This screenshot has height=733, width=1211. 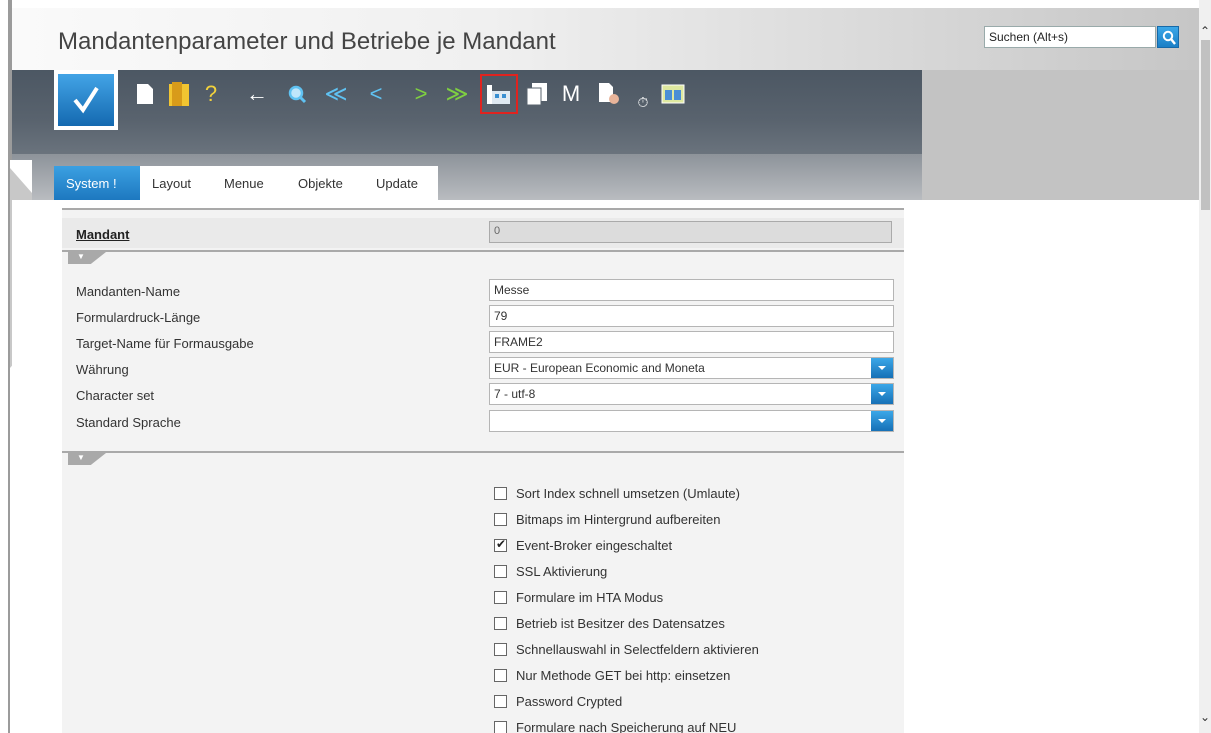 I want to click on tab-update: Update, so click(x=397, y=183).